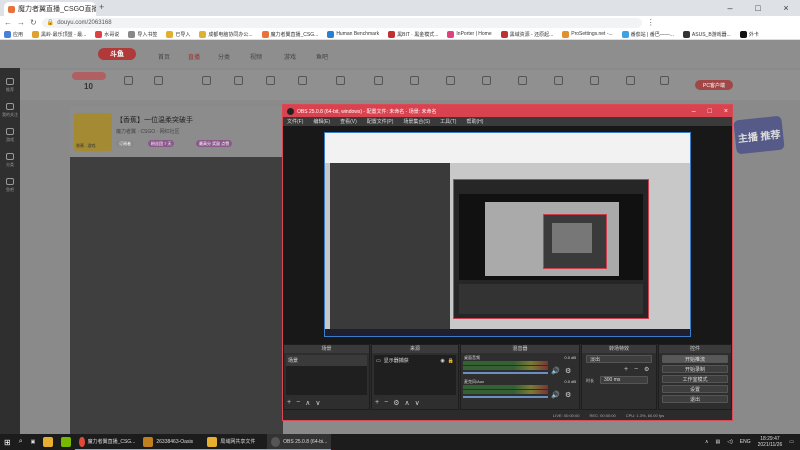  What do you see at coordinates (749, 34) in the screenshot?
I see `bookmark-item: 外卡` at bounding box center [749, 34].